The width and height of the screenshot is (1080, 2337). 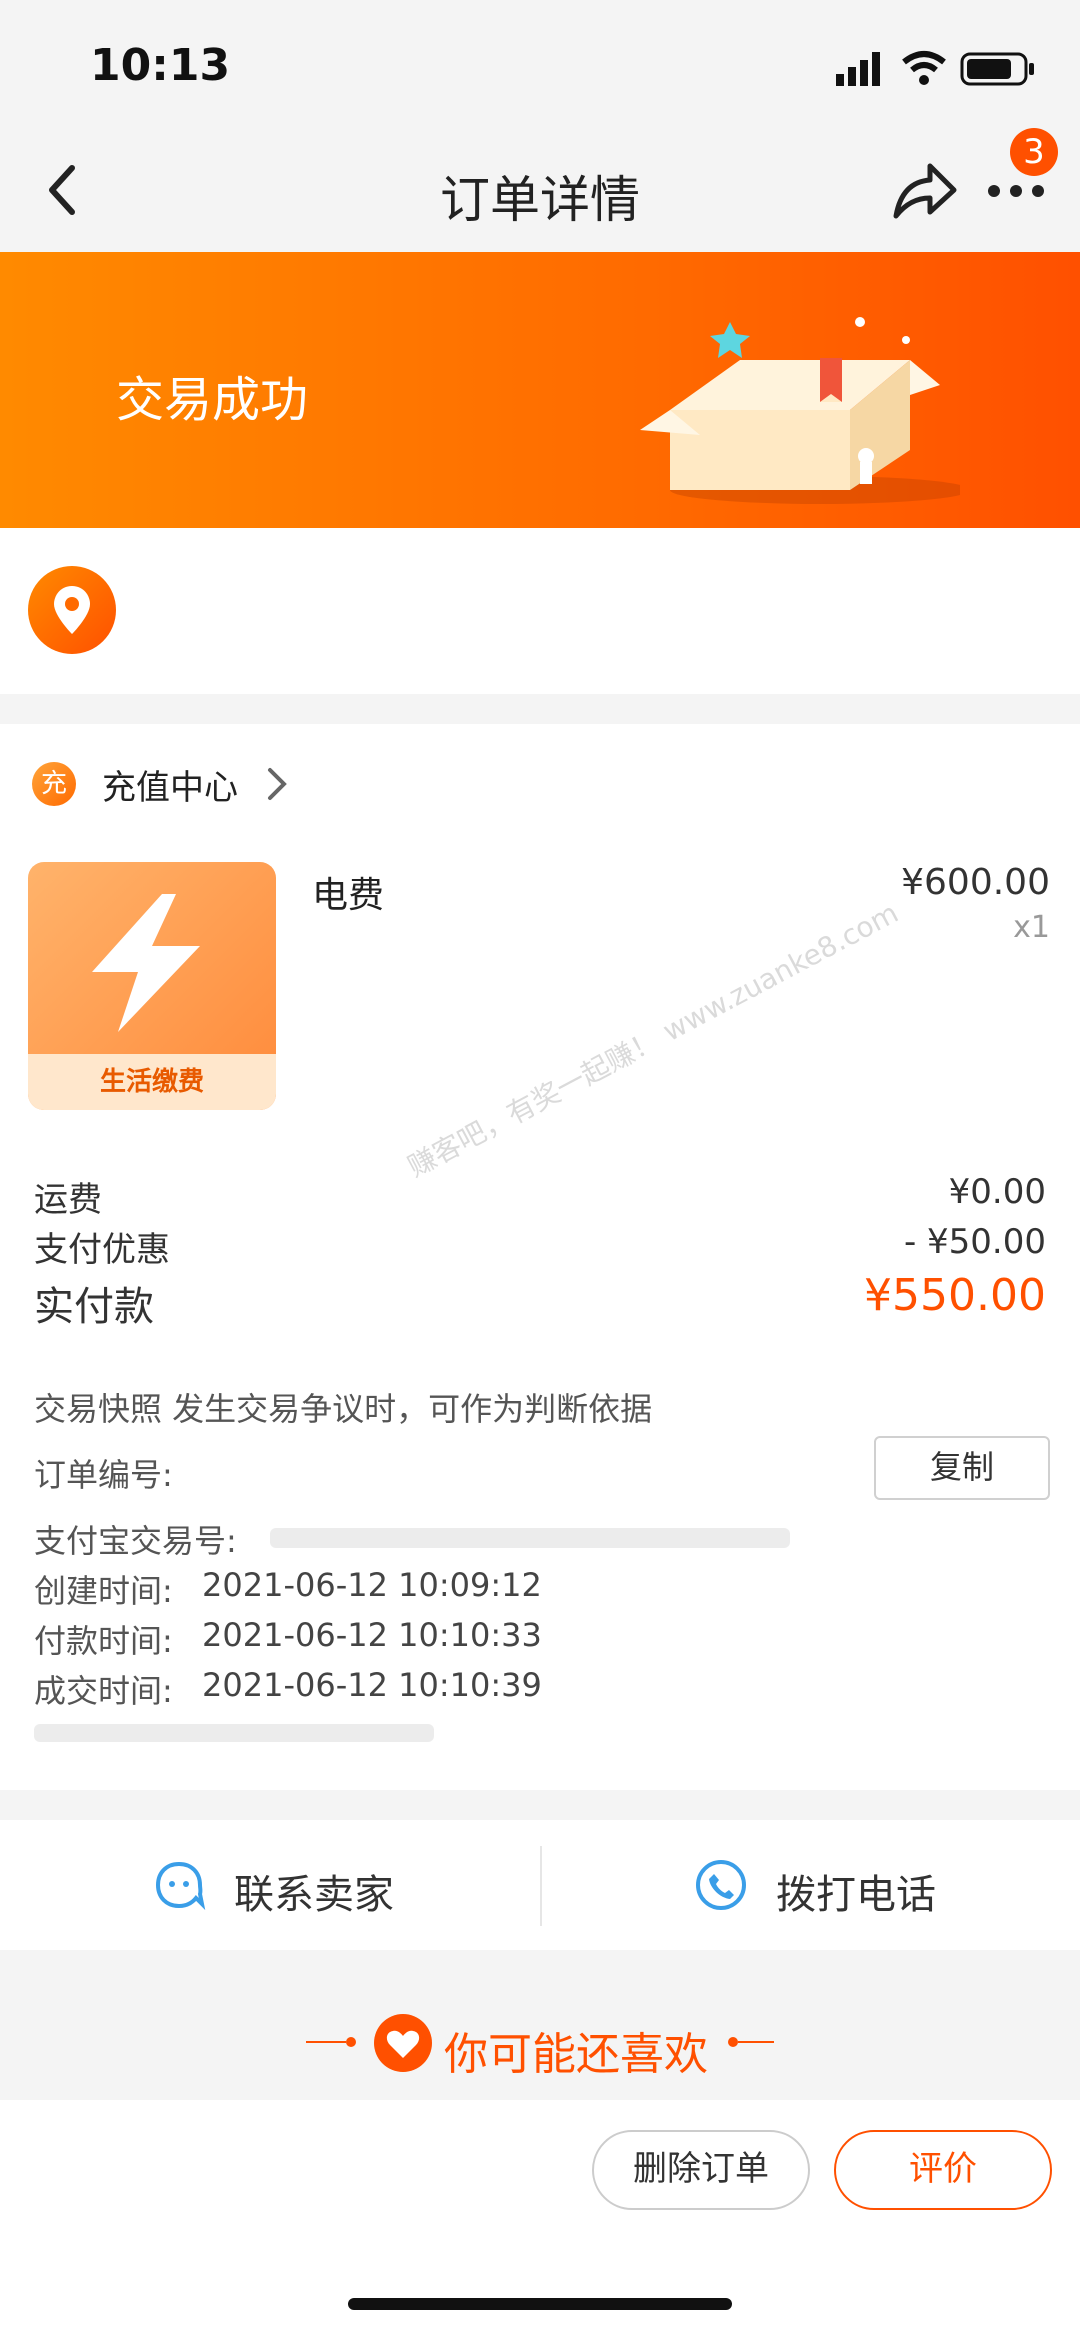 What do you see at coordinates (541, 1886) in the screenshot?
I see `contact-divider` at bounding box center [541, 1886].